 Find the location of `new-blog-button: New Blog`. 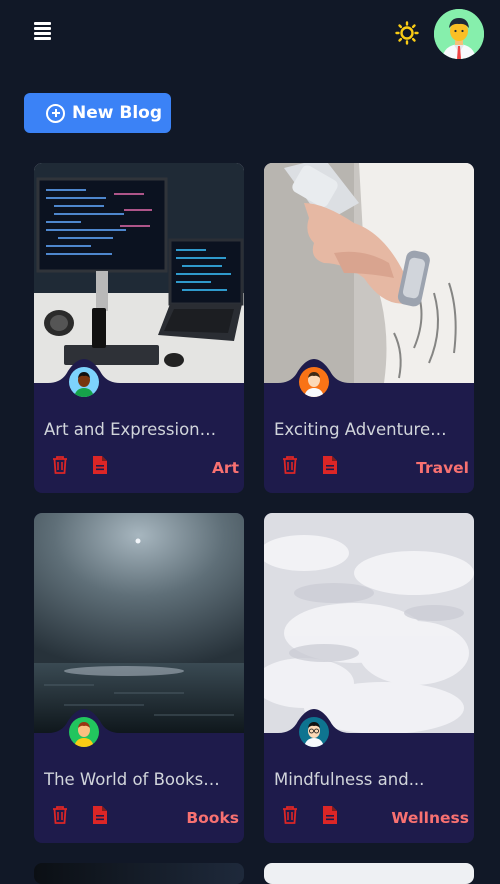

new-blog-button: New Blog is located at coordinates (97, 113).